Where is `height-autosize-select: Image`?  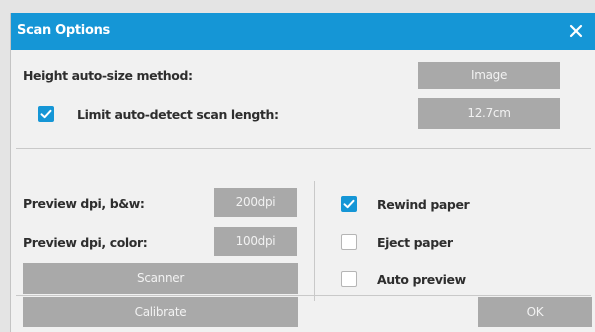
height-autosize-select: Image is located at coordinates (489, 75).